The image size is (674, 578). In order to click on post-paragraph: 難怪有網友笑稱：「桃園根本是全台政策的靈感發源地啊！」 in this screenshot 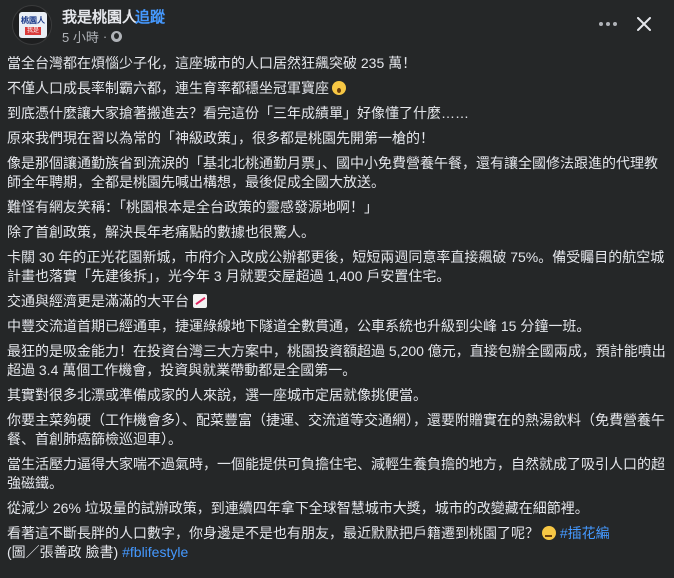, I will do `click(192, 207)`.